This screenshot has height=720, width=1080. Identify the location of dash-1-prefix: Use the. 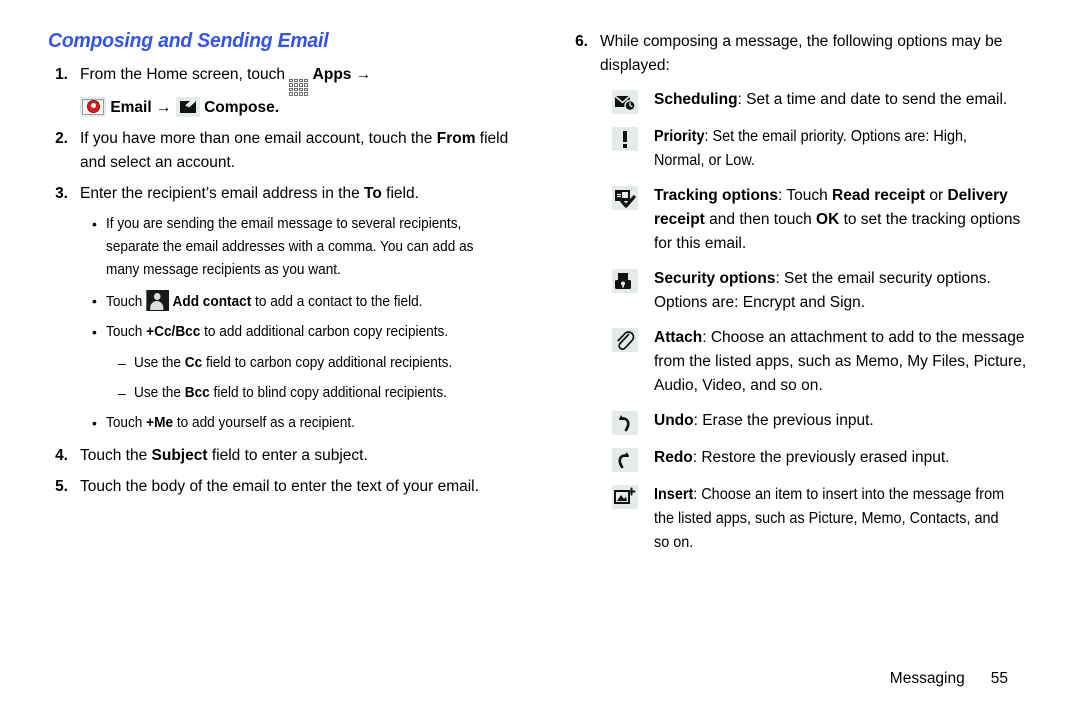
(159, 362).